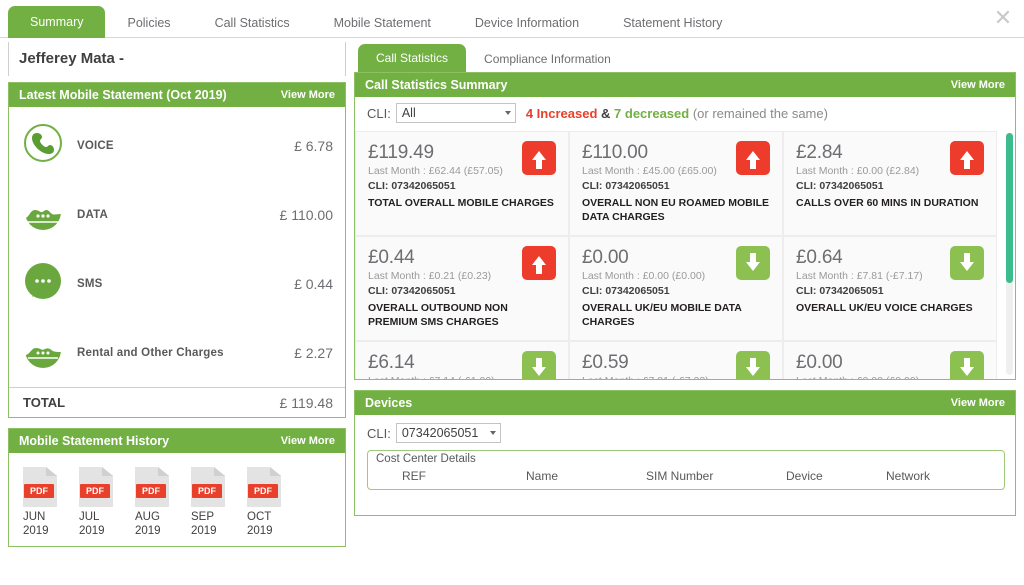 The image size is (1024, 585). What do you see at coordinates (43, 349) in the screenshot?
I see `rental-cloud-icon` at bounding box center [43, 349].